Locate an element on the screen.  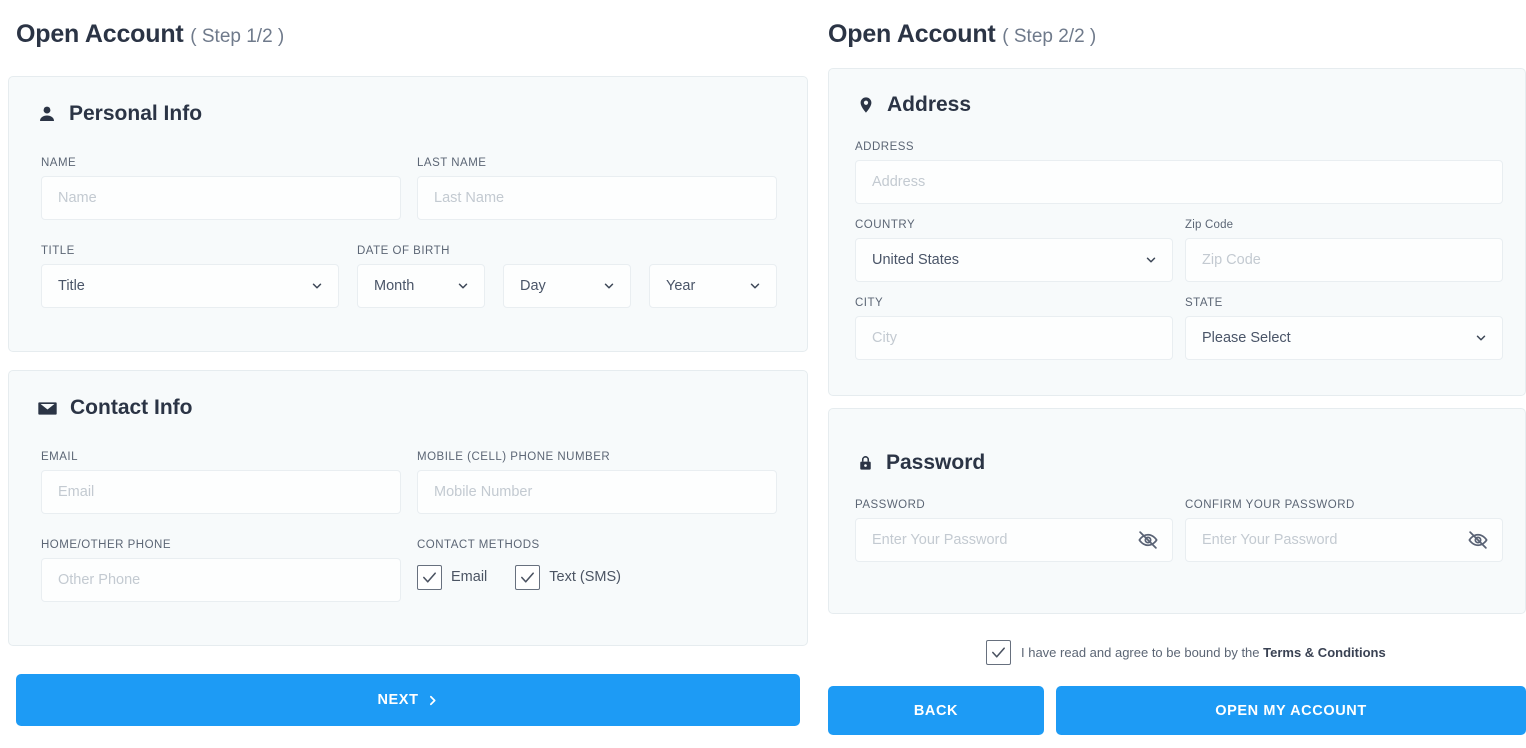
back-button-label: BACK is located at coordinates (936, 710).